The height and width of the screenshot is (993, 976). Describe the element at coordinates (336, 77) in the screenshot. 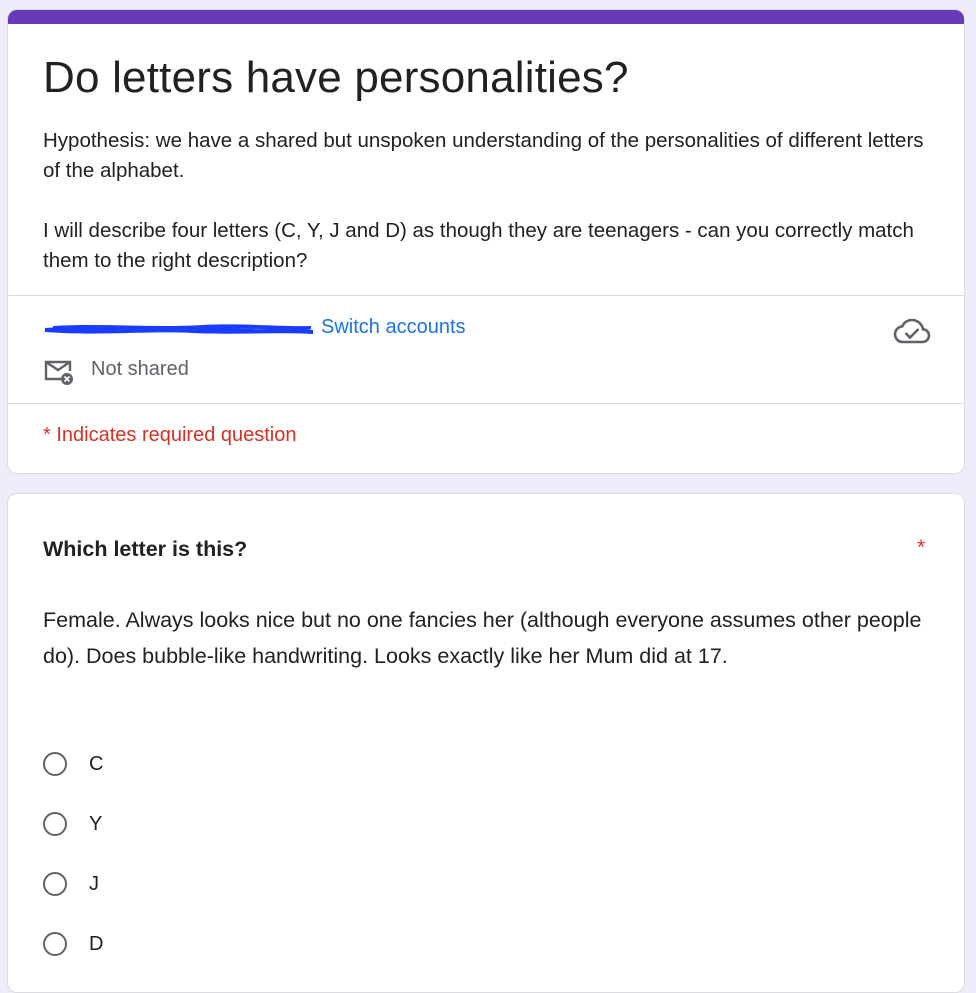

I see `form-title: Do letters have personalities?` at that location.